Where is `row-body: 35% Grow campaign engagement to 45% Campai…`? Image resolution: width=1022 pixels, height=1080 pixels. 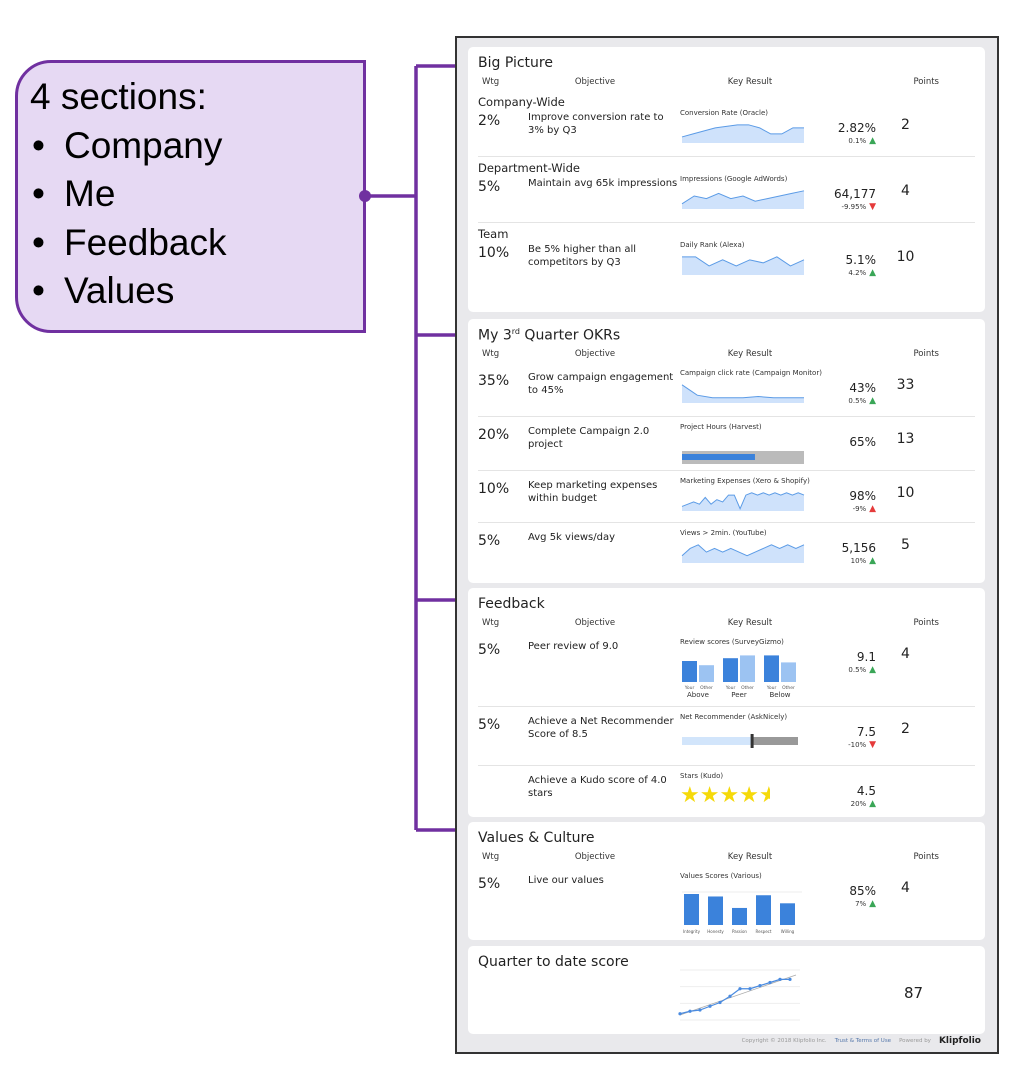
row-body: 35% Grow campaign engagement to 45% Campai… is located at coordinates (726, 389).